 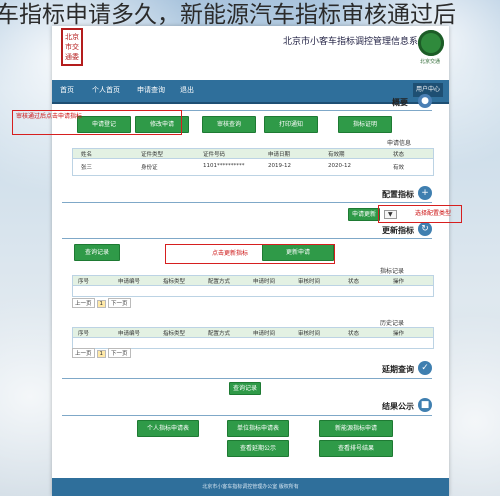 What do you see at coordinates (67, 90) in the screenshot?
I see `nav-item-home: 首页` at bounding box center [67, 90].